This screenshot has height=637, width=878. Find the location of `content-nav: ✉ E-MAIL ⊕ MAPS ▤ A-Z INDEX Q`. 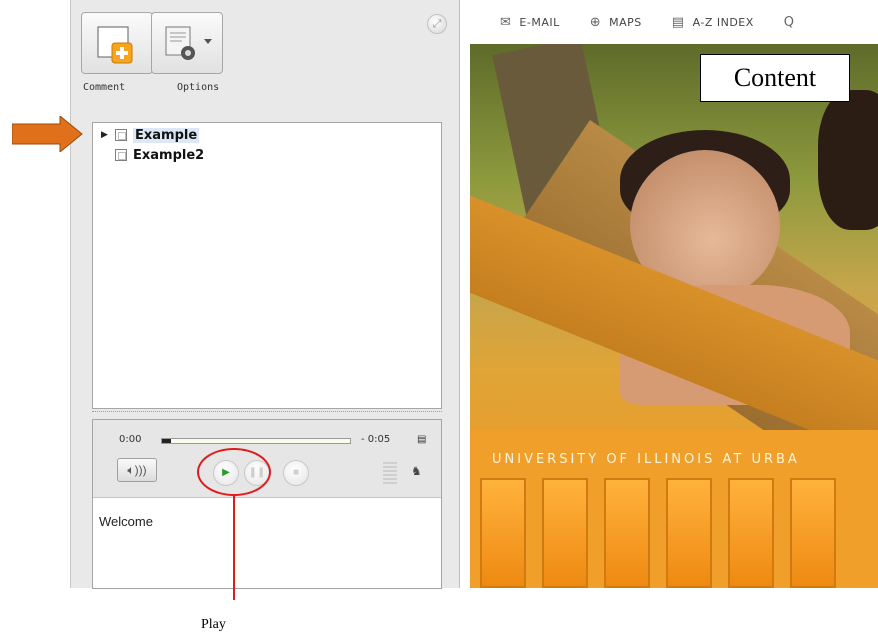

content-nav: ✉ E-MAIL ⊕ MAPS ▤ A-Z INDEX Q is located at coordinates (674, 22).